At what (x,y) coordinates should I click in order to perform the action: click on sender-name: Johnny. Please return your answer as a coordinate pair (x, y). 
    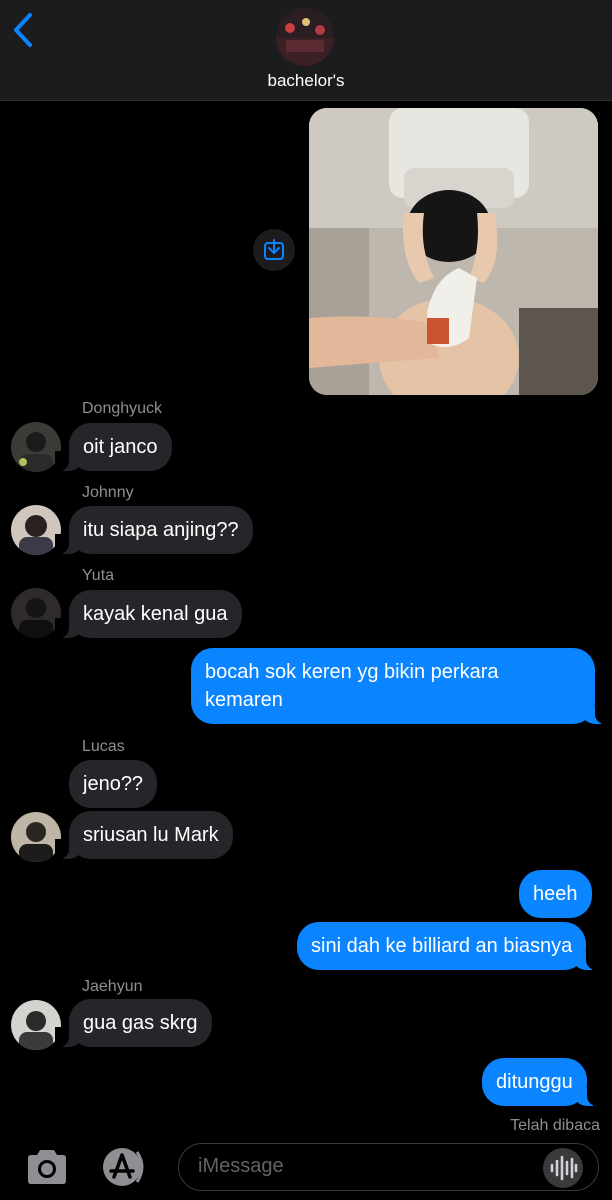
    Looking at the image, I should click on (108, 492).